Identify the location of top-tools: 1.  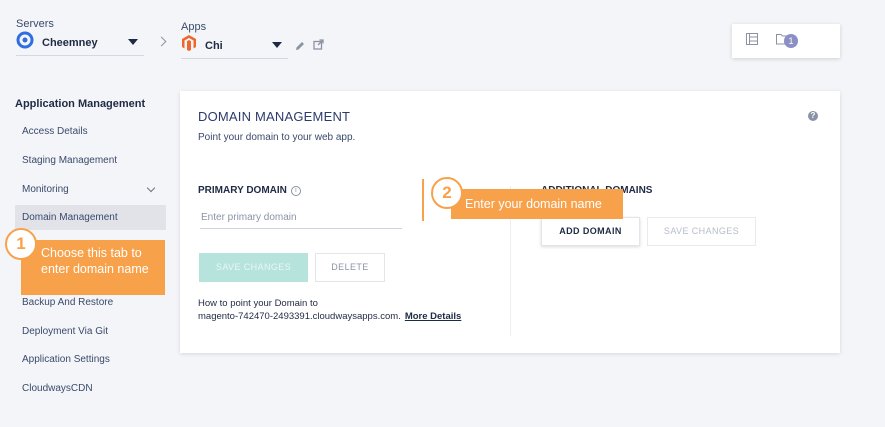
(786, 41).